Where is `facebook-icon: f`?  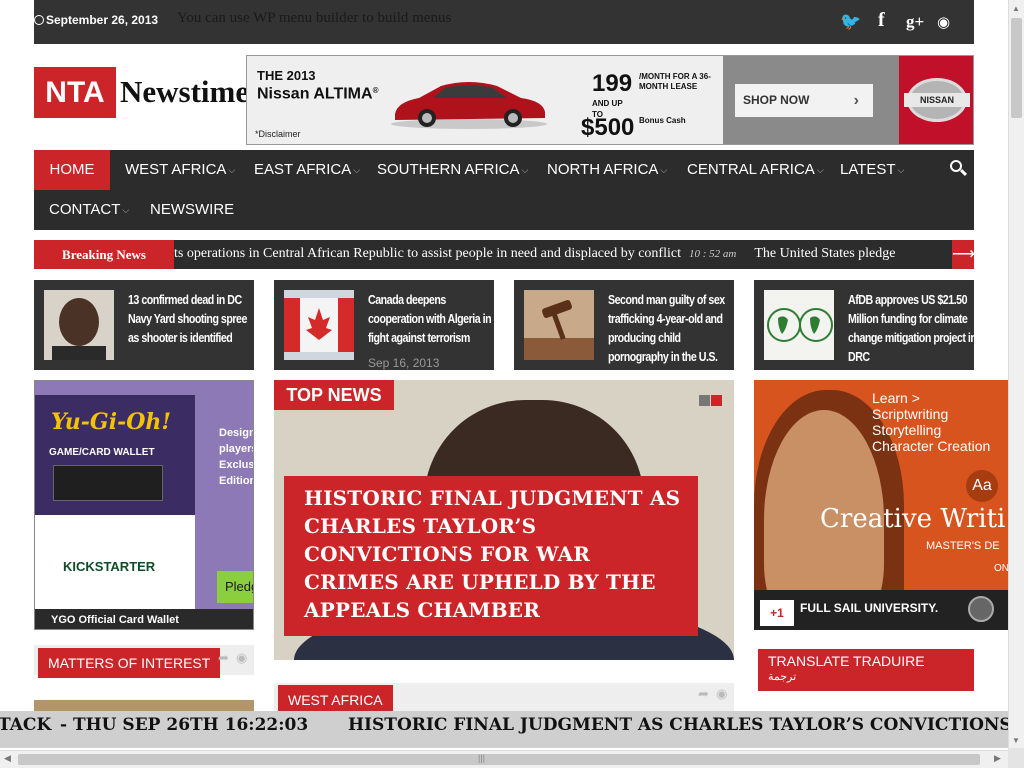 facebook-icon: f is located at coordinates (881, 20).